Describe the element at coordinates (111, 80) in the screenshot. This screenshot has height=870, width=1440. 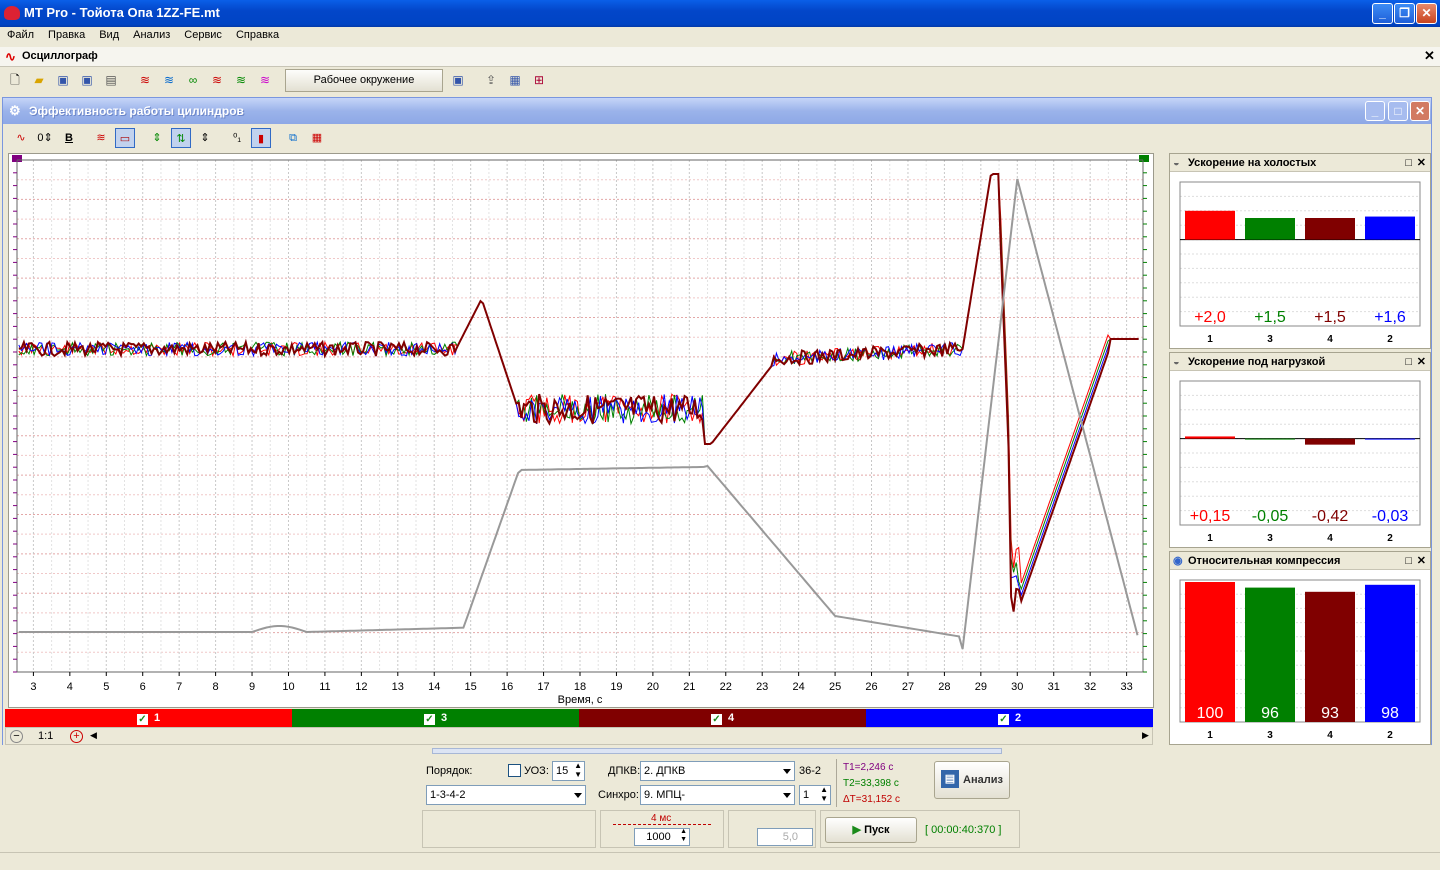
I see `print-icon: ▤` at that location.